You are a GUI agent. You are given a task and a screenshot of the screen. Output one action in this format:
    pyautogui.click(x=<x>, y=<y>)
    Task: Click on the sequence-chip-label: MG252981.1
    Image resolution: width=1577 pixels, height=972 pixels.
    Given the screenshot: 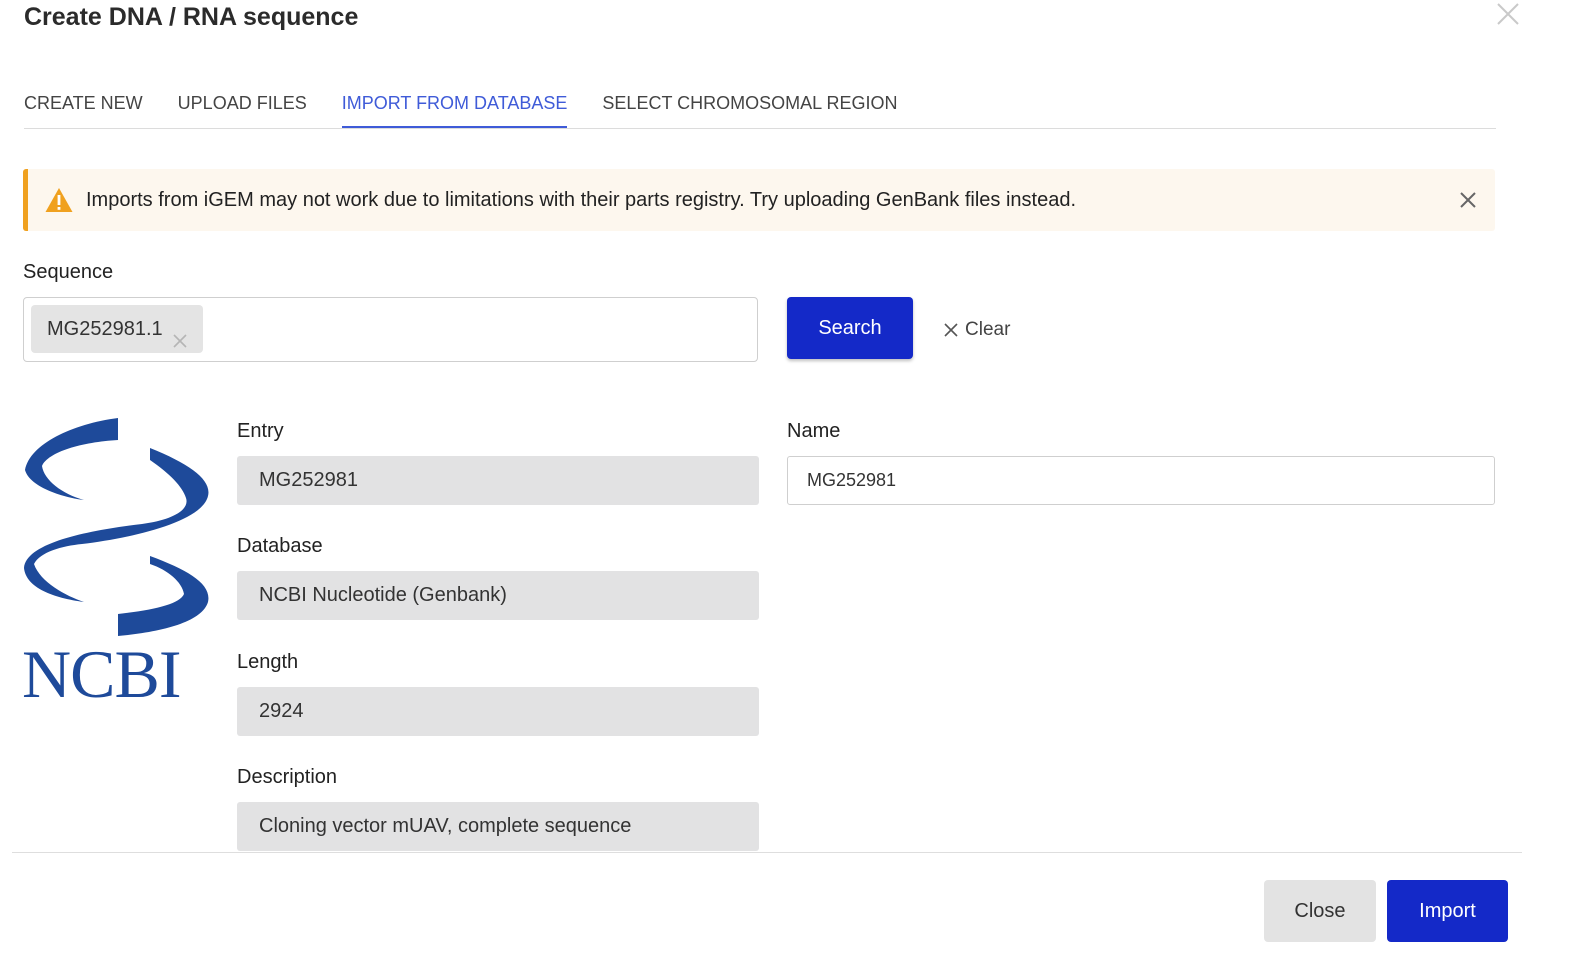 What is the action you would take?
    pyautogui.click(x=105, y=329)
    